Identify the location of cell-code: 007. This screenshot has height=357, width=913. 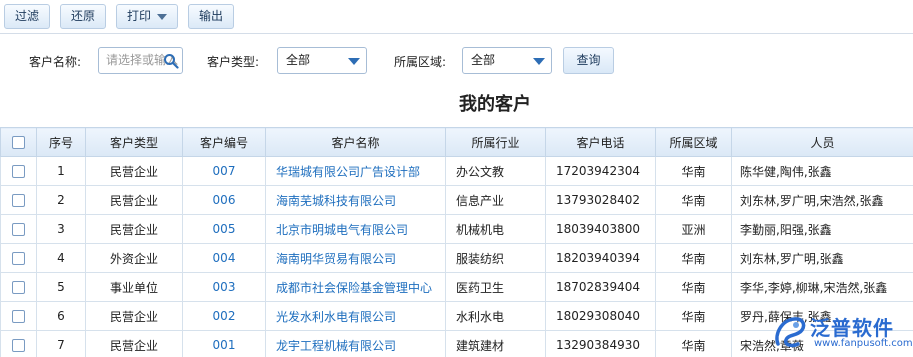
(224, 171).